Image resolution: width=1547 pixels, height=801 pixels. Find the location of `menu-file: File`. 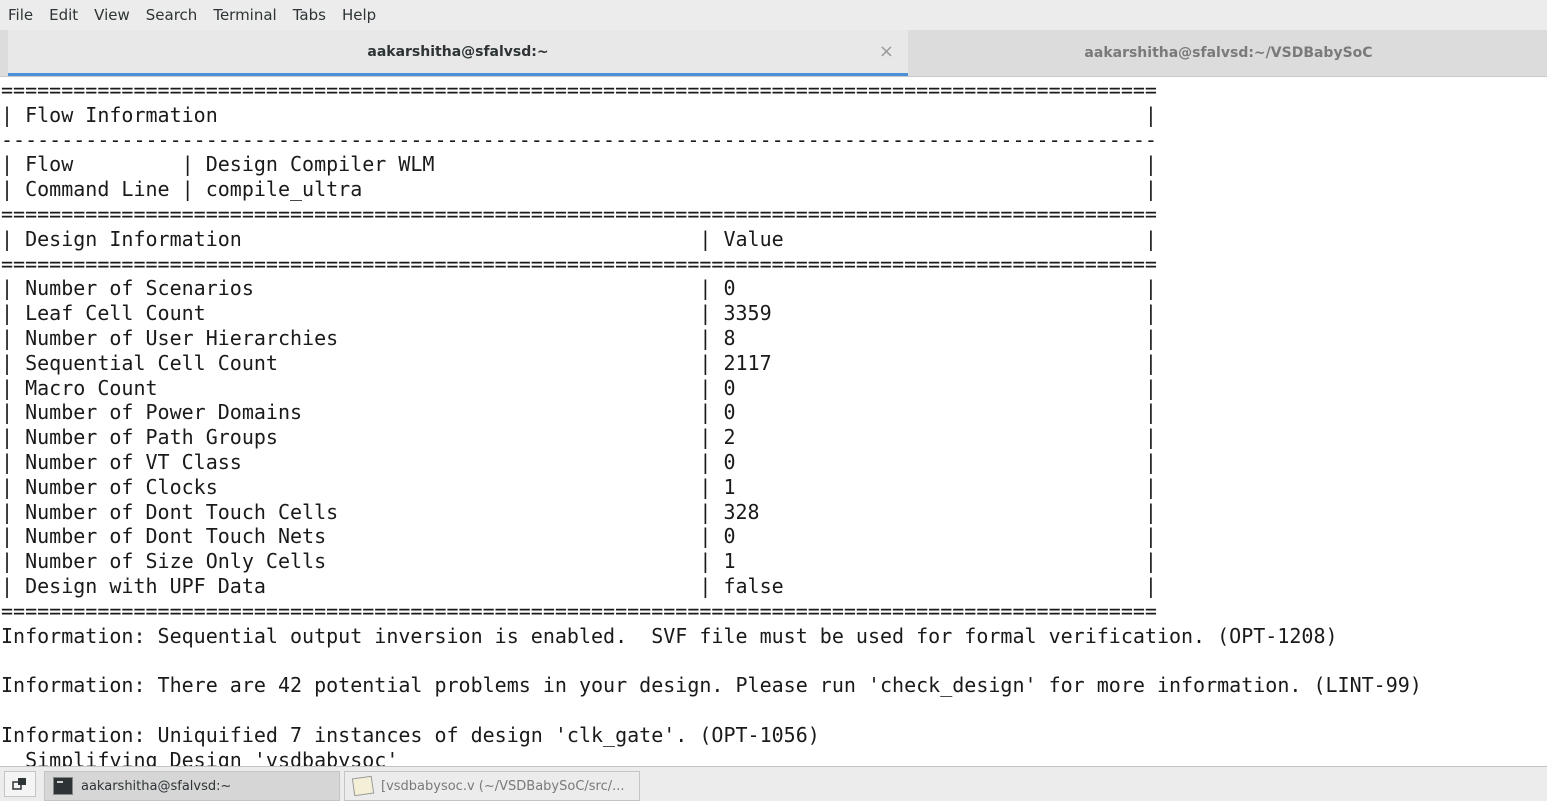

menu-file: File is located at coordinates (20, 15).